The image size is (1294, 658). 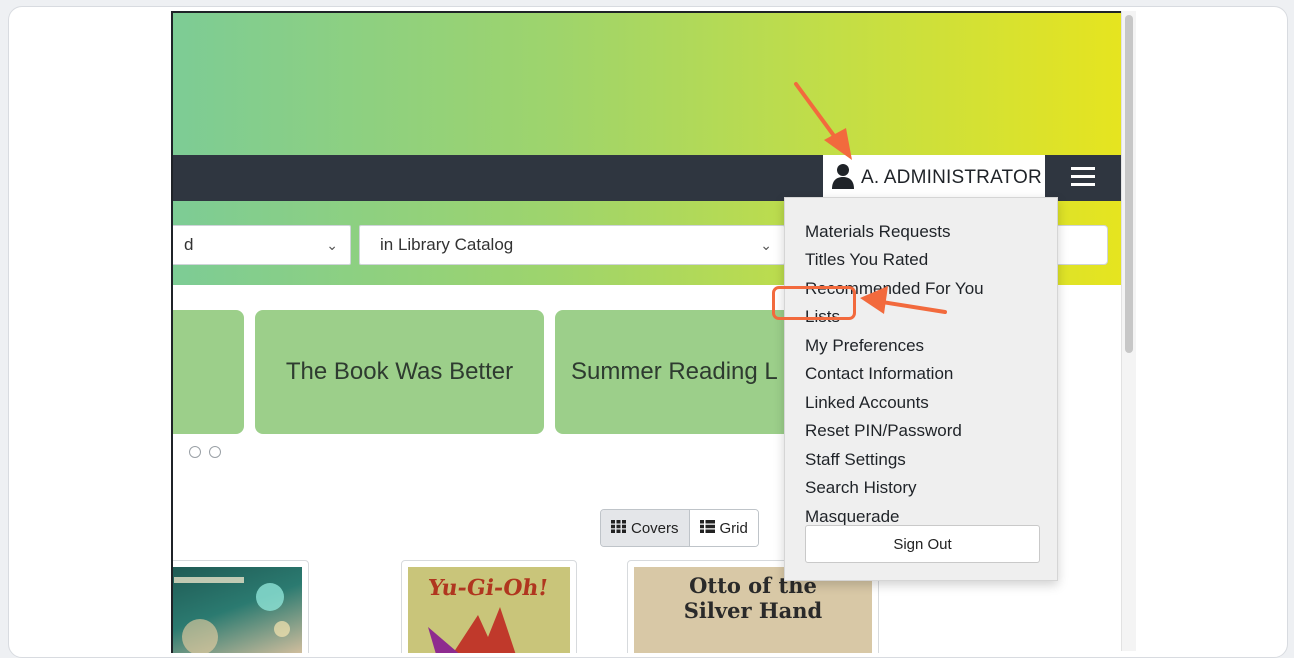 What do you see at coordinates (572, 245) in the screenshot?
I see `search-scope-select: in Library Catalog ⌄` at bounding box center [572, 245].